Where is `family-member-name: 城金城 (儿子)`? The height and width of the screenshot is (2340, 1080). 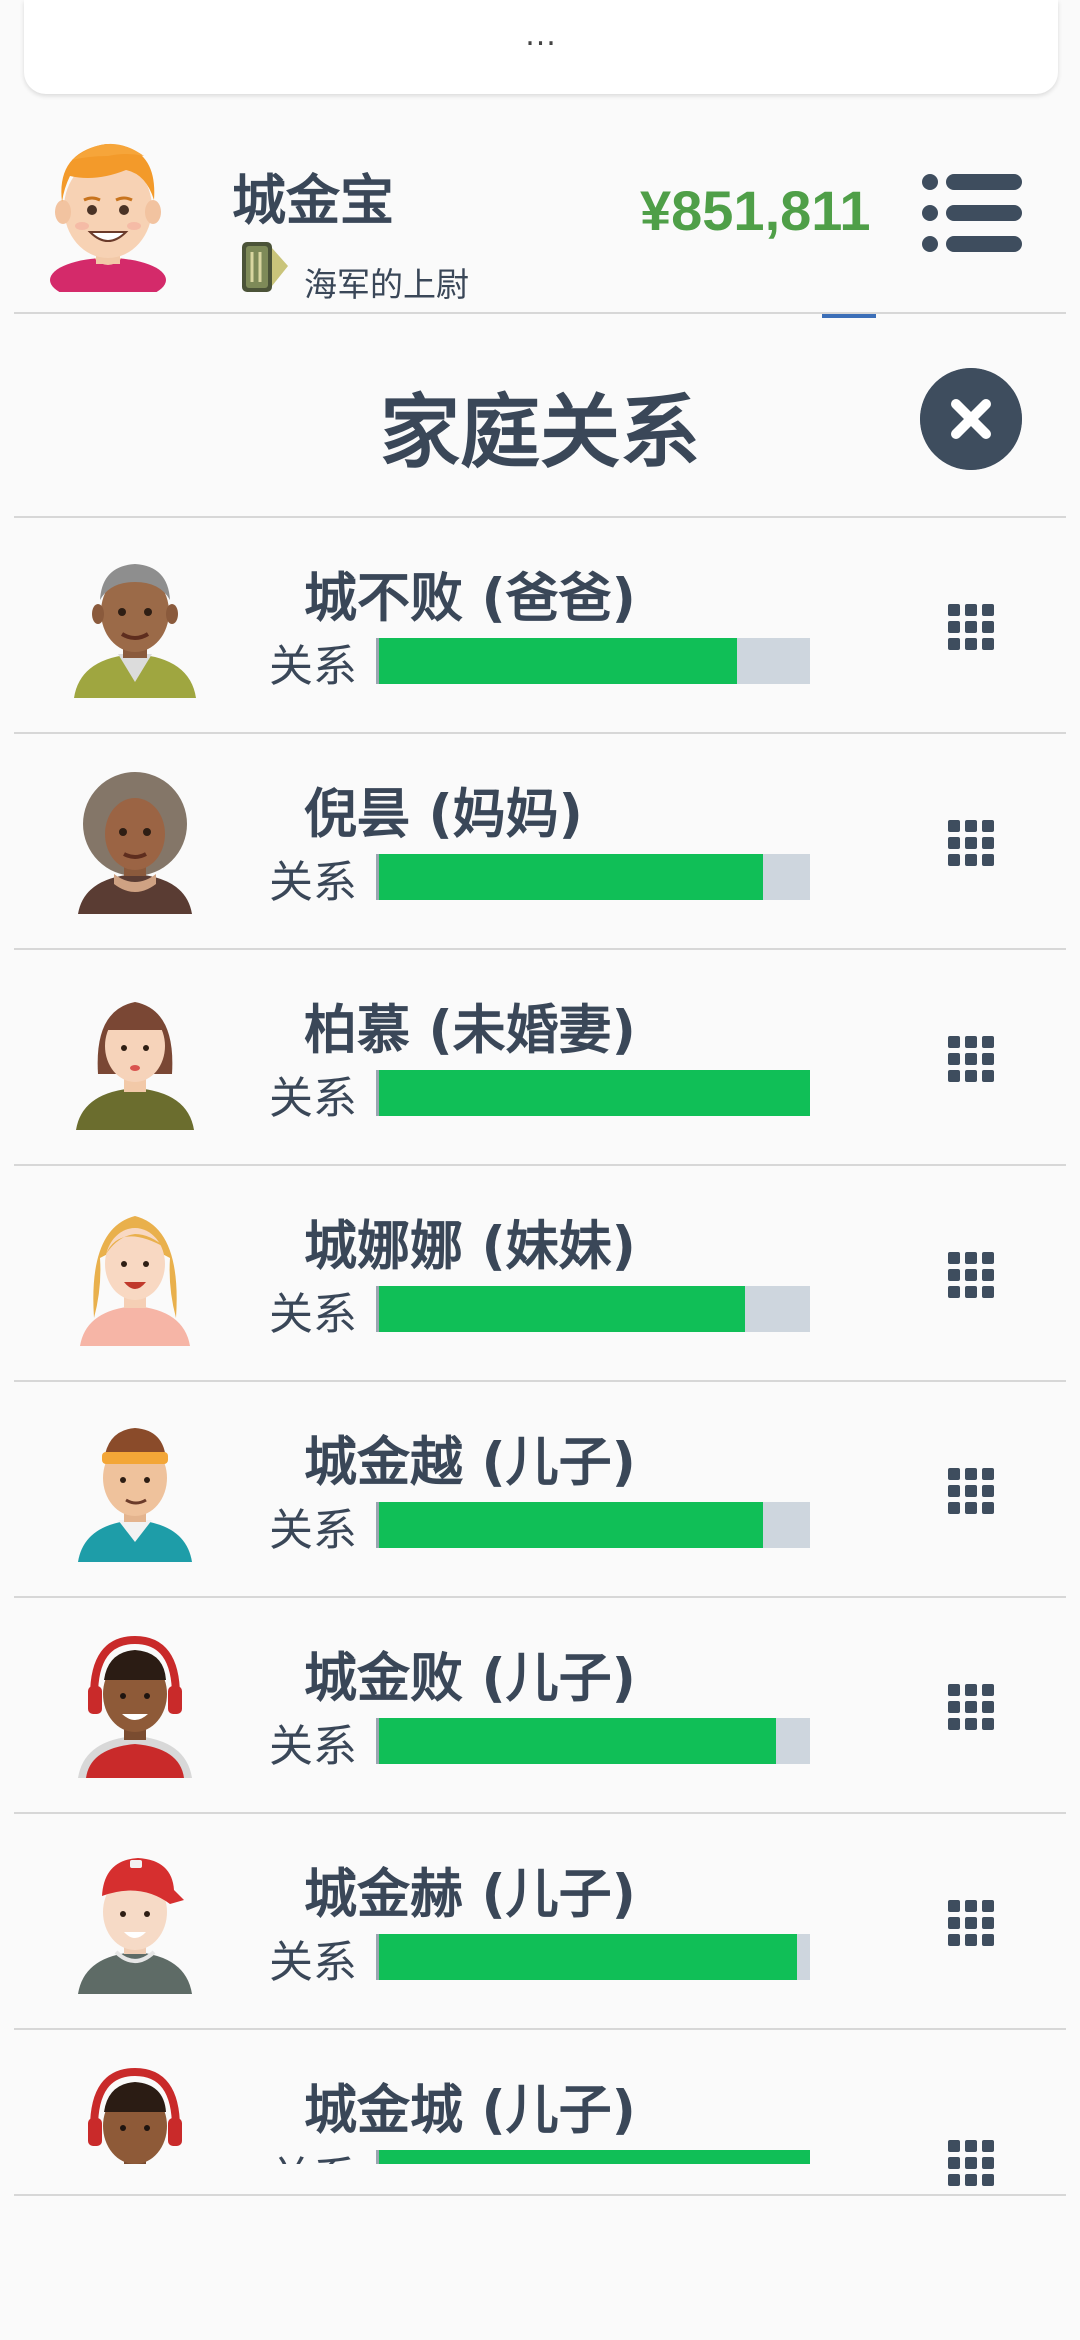
family-member-name: 城金城 (儿子) is located at coordinates (470, 2110).